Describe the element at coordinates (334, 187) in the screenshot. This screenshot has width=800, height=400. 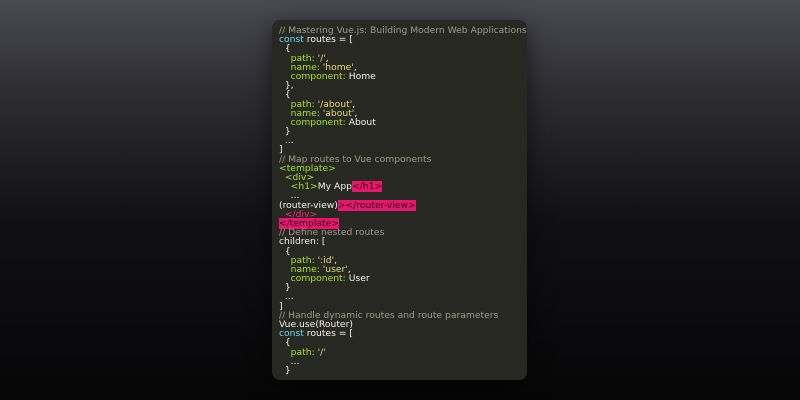
I see `code-token: My App` at that location.